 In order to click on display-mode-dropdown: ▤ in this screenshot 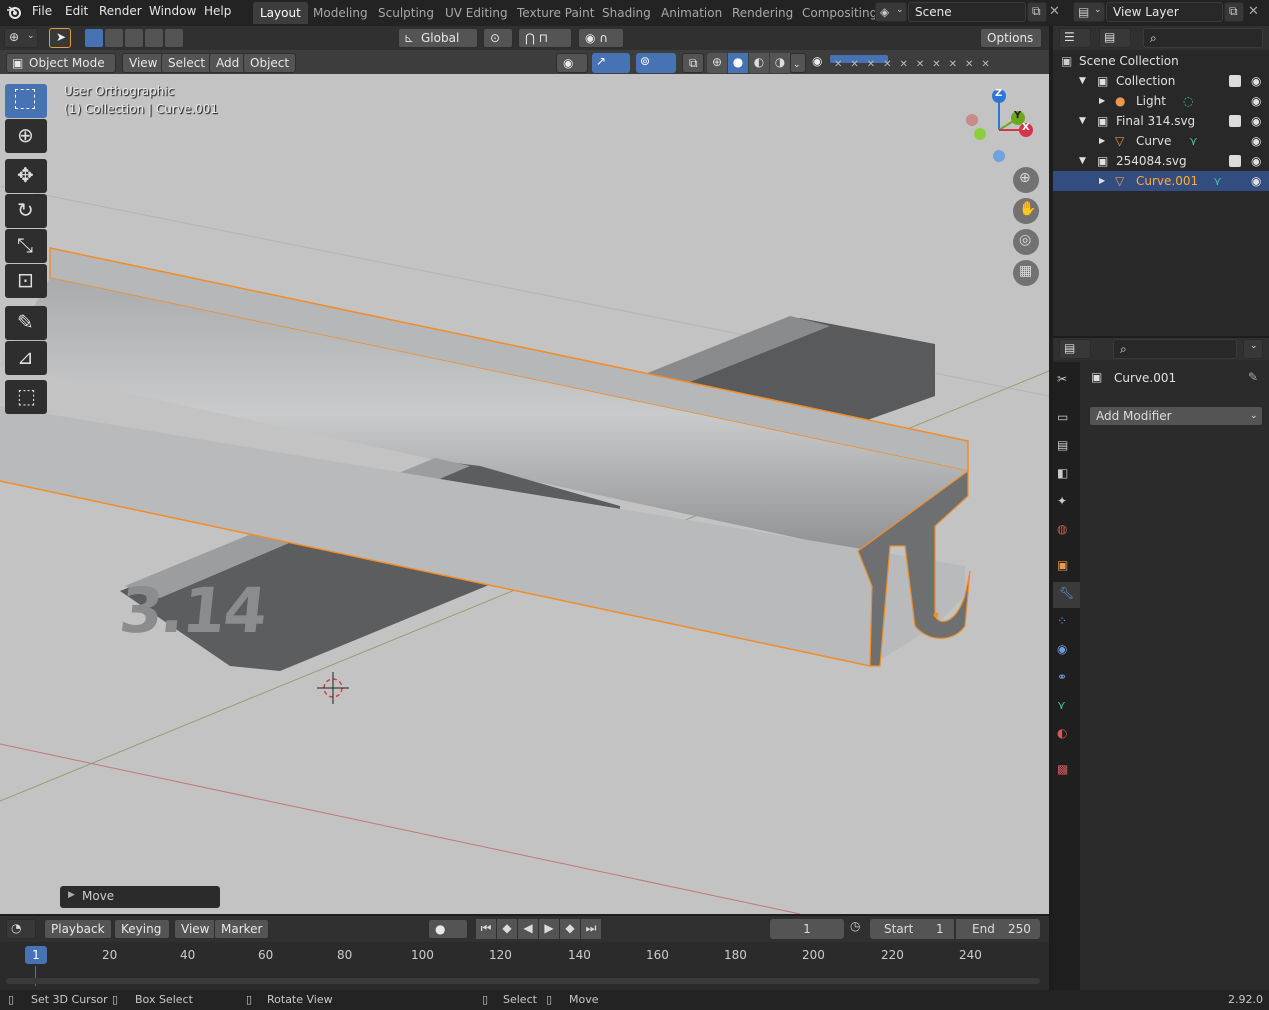, I will do `click(1115, 38)`.